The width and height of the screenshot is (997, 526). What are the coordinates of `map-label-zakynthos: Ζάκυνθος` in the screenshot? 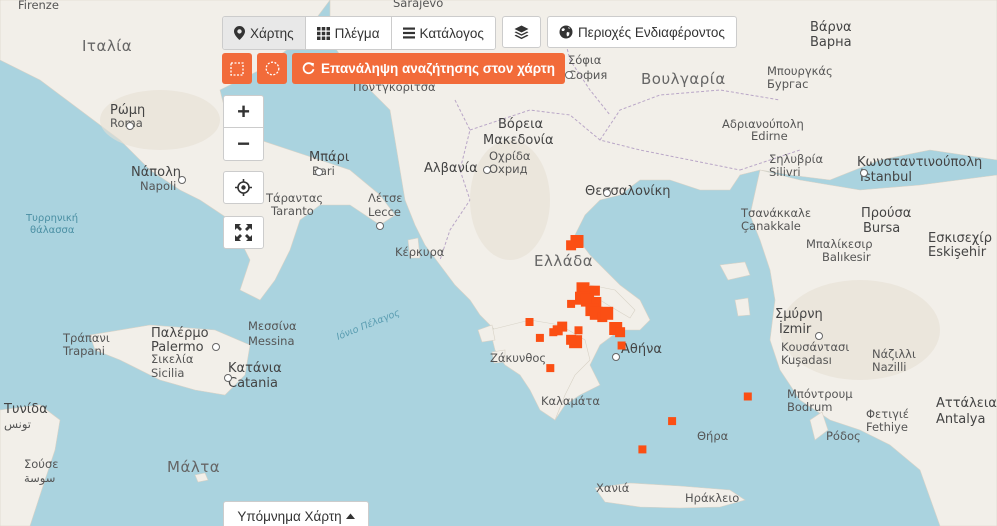 It's located at (518, 358).